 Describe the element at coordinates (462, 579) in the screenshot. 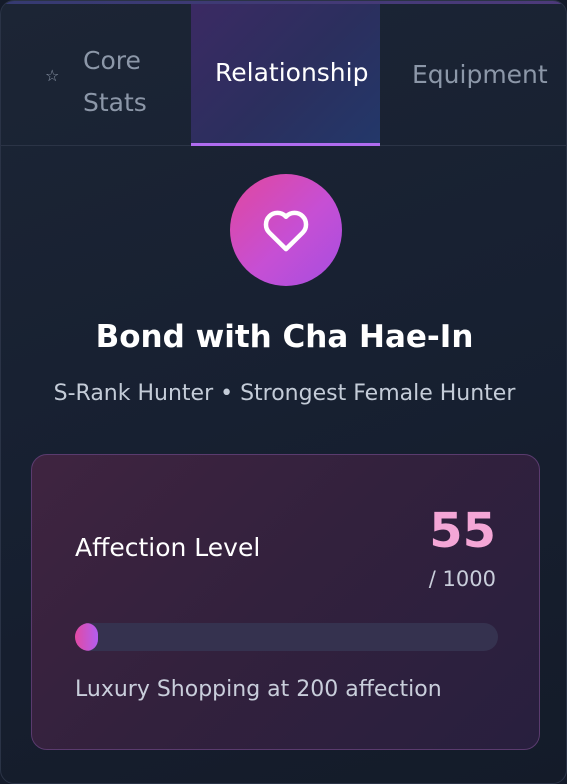

I see `affection-max: / 1000` at that location.